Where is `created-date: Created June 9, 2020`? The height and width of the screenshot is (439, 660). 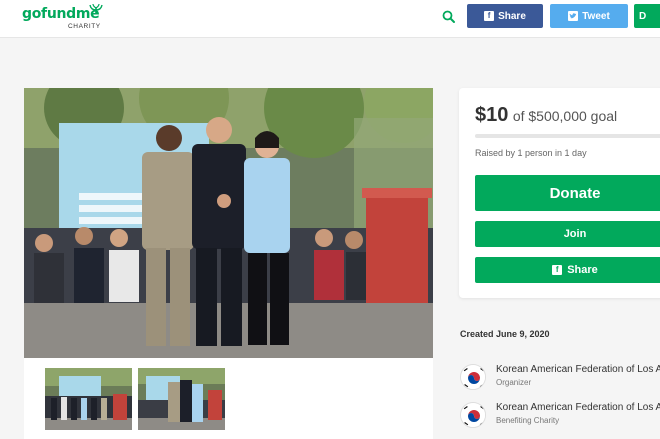 created-date: Created June 9, 2020 is located at coordinates (505, 334).